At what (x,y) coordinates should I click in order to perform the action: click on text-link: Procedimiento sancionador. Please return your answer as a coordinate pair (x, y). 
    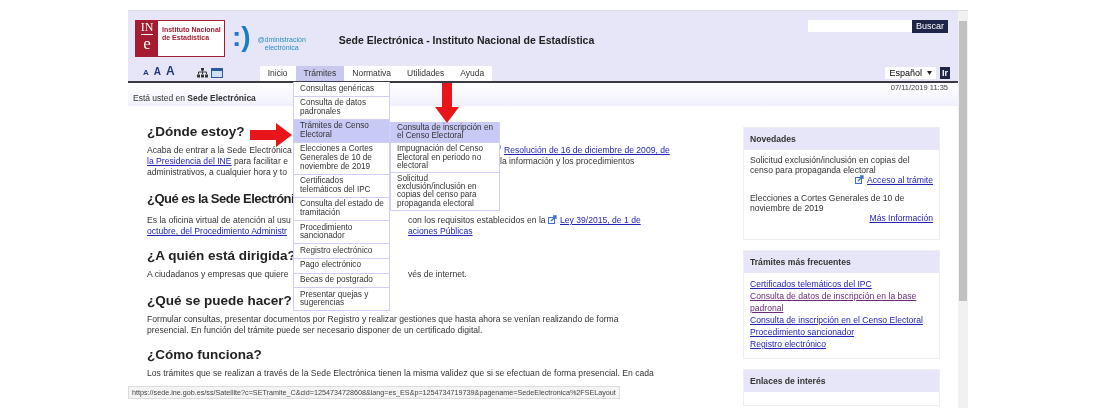
    Looking at the image, I should click on (841, 332).